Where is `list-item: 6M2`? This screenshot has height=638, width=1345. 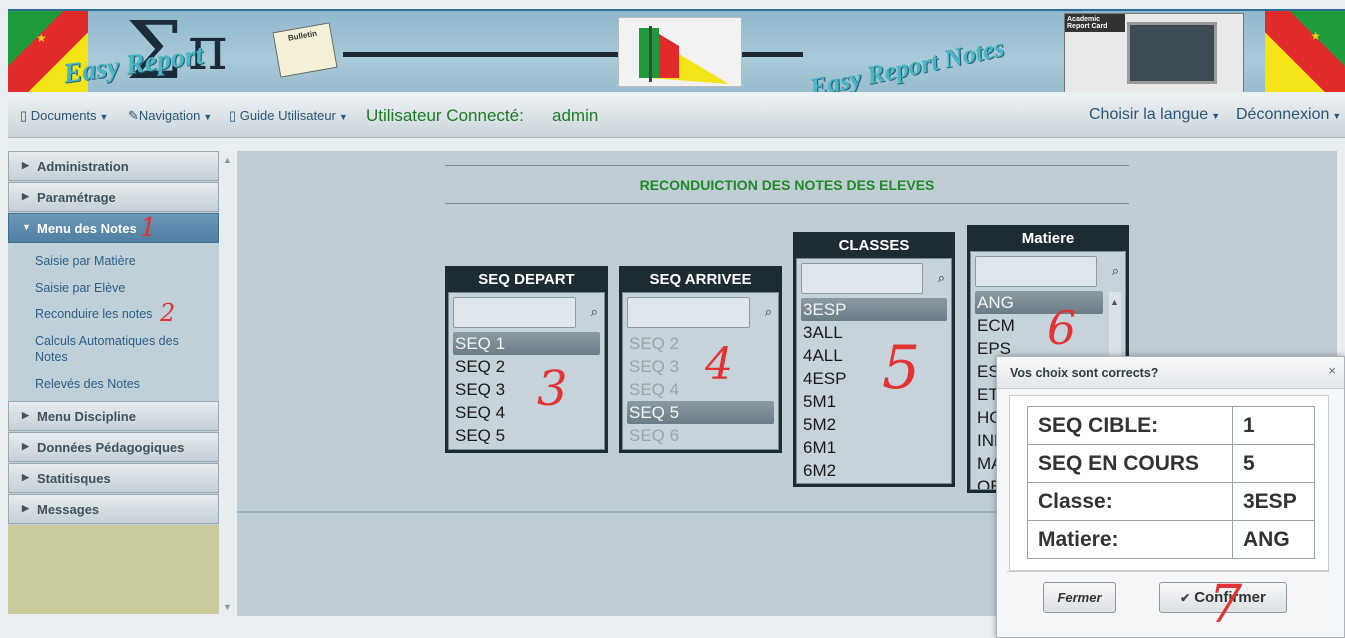 list-item: 6M2 is located at coordinates (874, 470).